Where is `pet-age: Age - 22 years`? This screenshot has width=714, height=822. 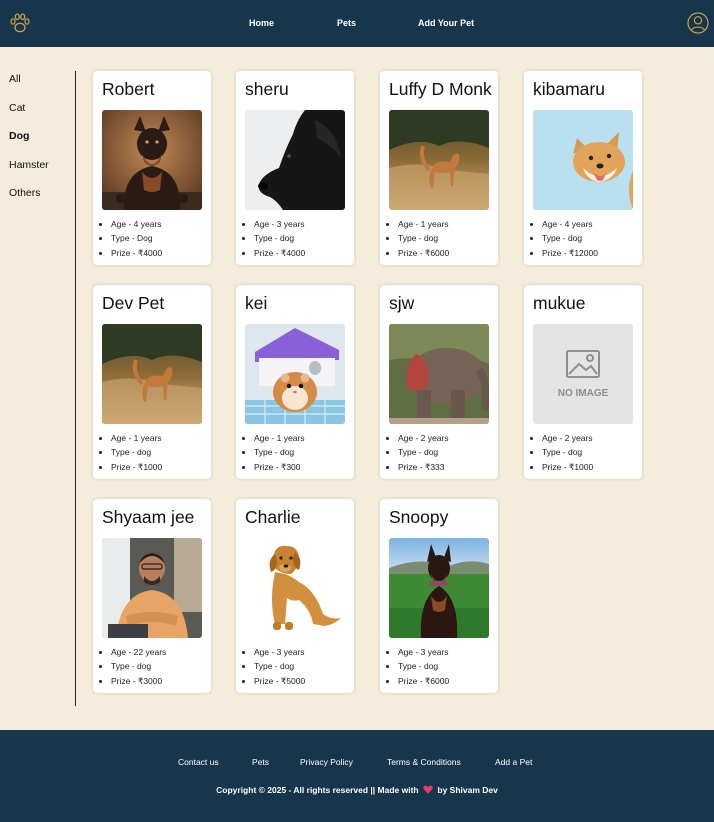
pet-age: Age - 22 years is located at coordinates (138, 652).